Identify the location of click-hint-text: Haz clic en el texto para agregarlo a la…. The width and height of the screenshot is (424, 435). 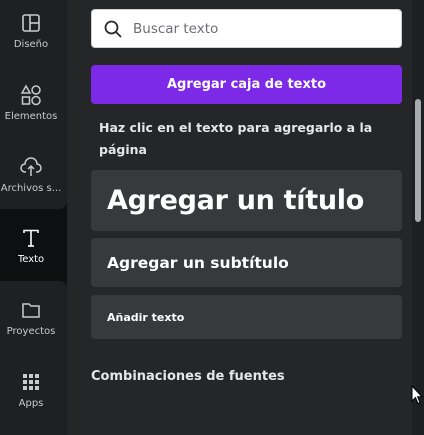
(236, 138).